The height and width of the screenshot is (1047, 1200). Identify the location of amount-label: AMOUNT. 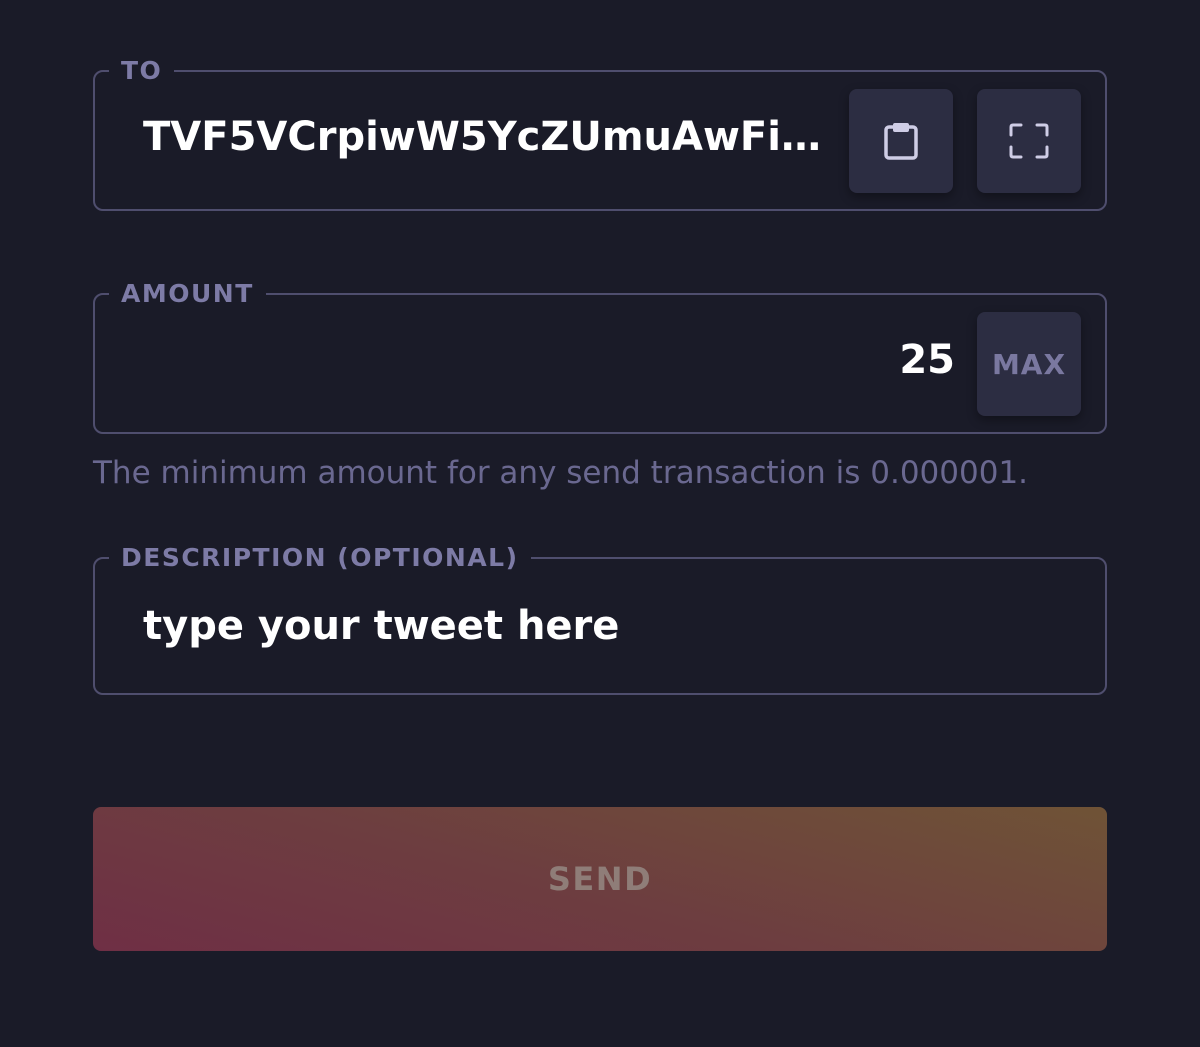
(187, 294).